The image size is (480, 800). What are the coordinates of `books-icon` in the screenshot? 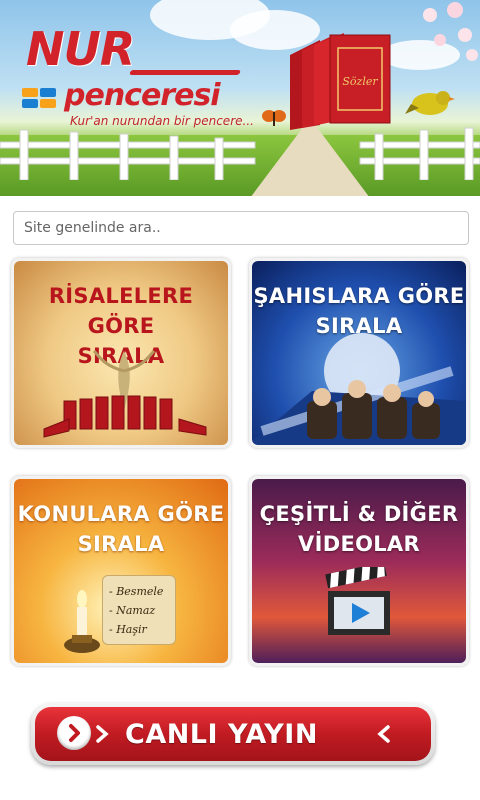 It's located at (125, 393).